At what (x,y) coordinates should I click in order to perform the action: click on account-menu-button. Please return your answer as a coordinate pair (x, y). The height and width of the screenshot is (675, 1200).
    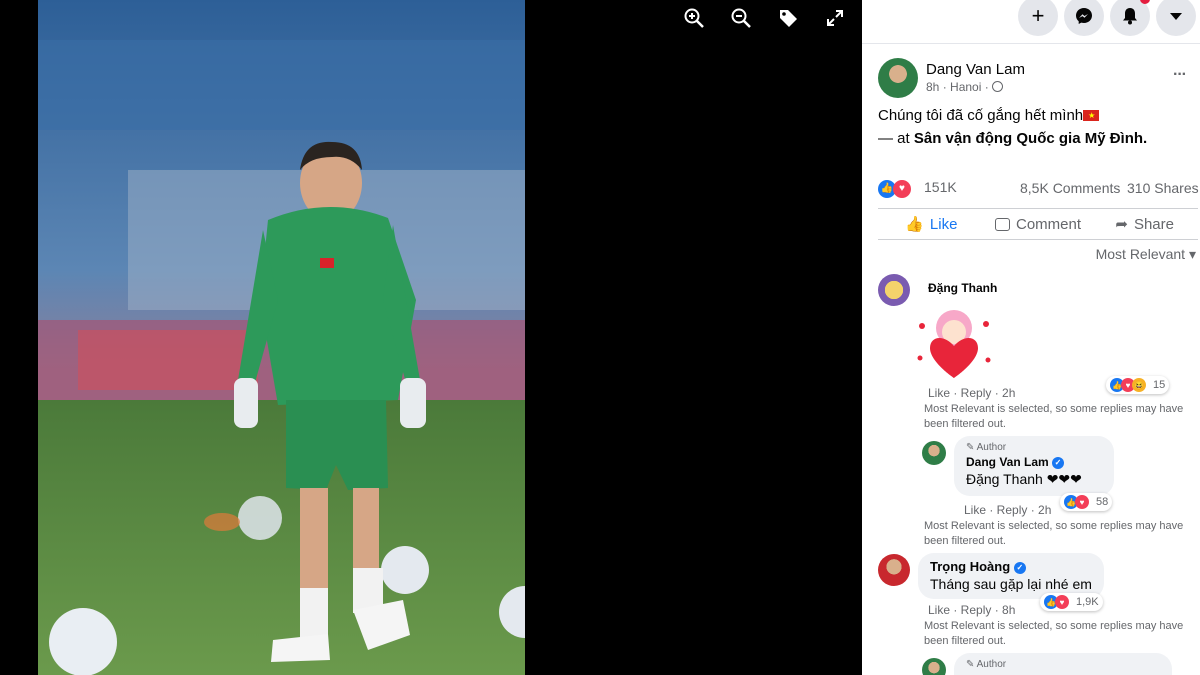
    Looking at the image, I should click on (1176, 18).